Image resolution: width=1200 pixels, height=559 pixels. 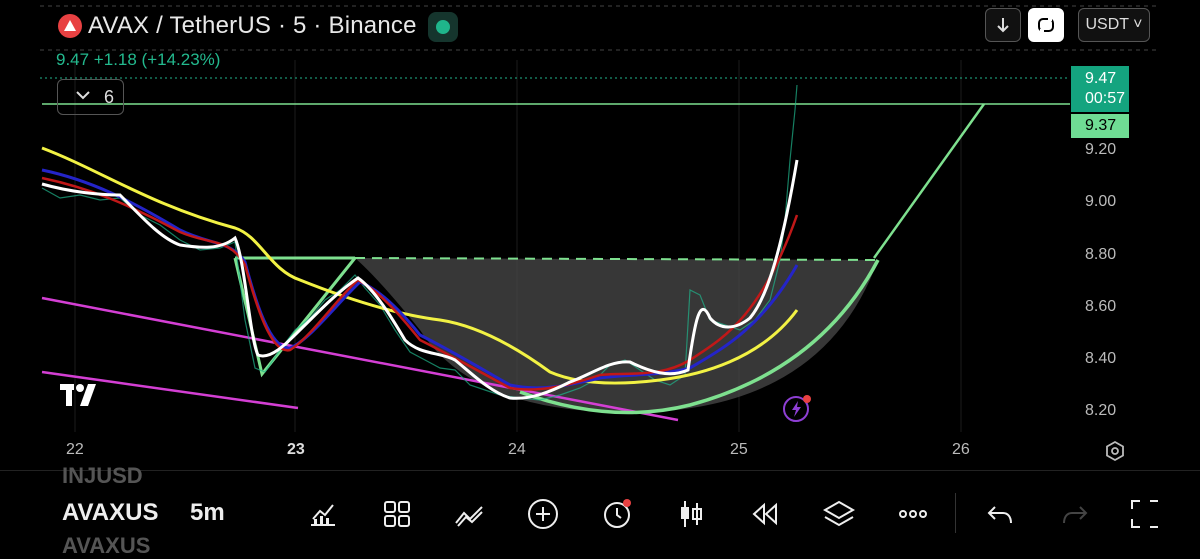 I want to click on down-arrow-button, so click(x=1003, y=25).